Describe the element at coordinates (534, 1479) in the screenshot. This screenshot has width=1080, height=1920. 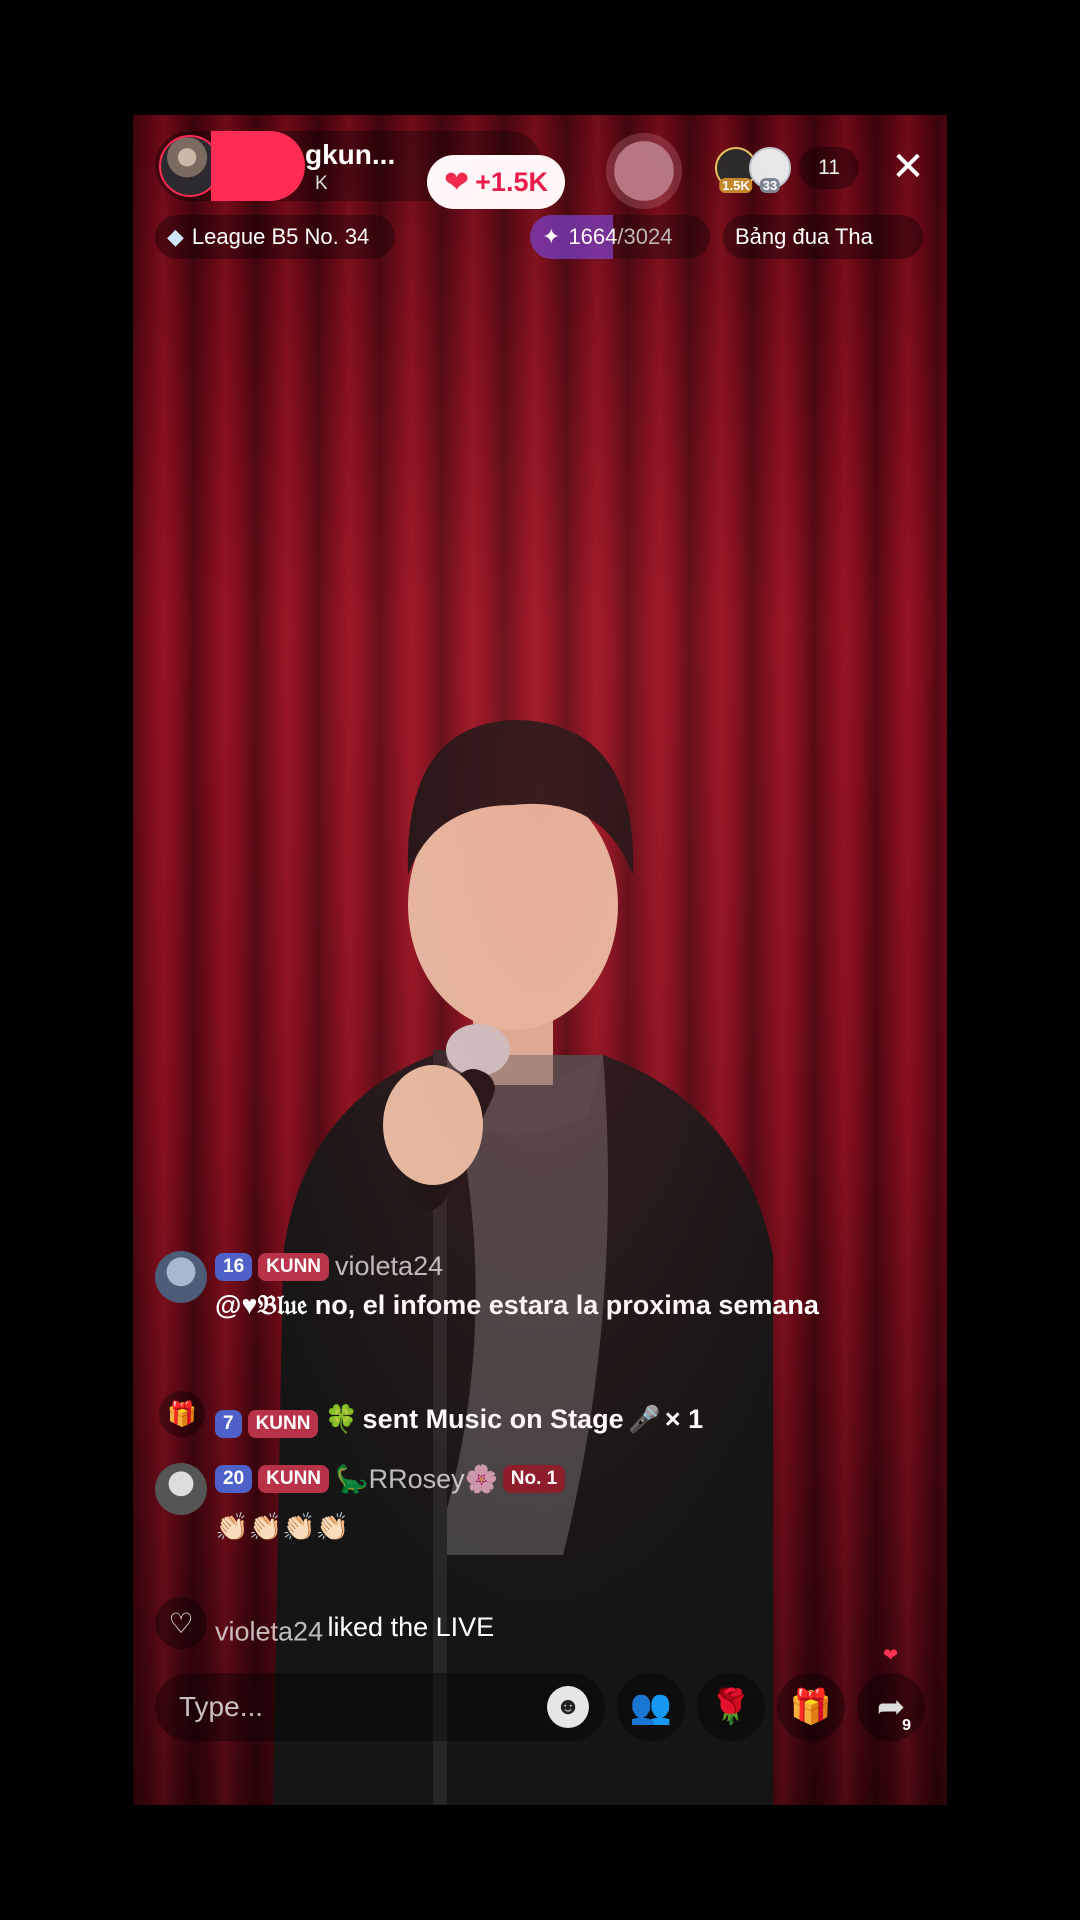
I see `rank-badge: No. 1` at that location.